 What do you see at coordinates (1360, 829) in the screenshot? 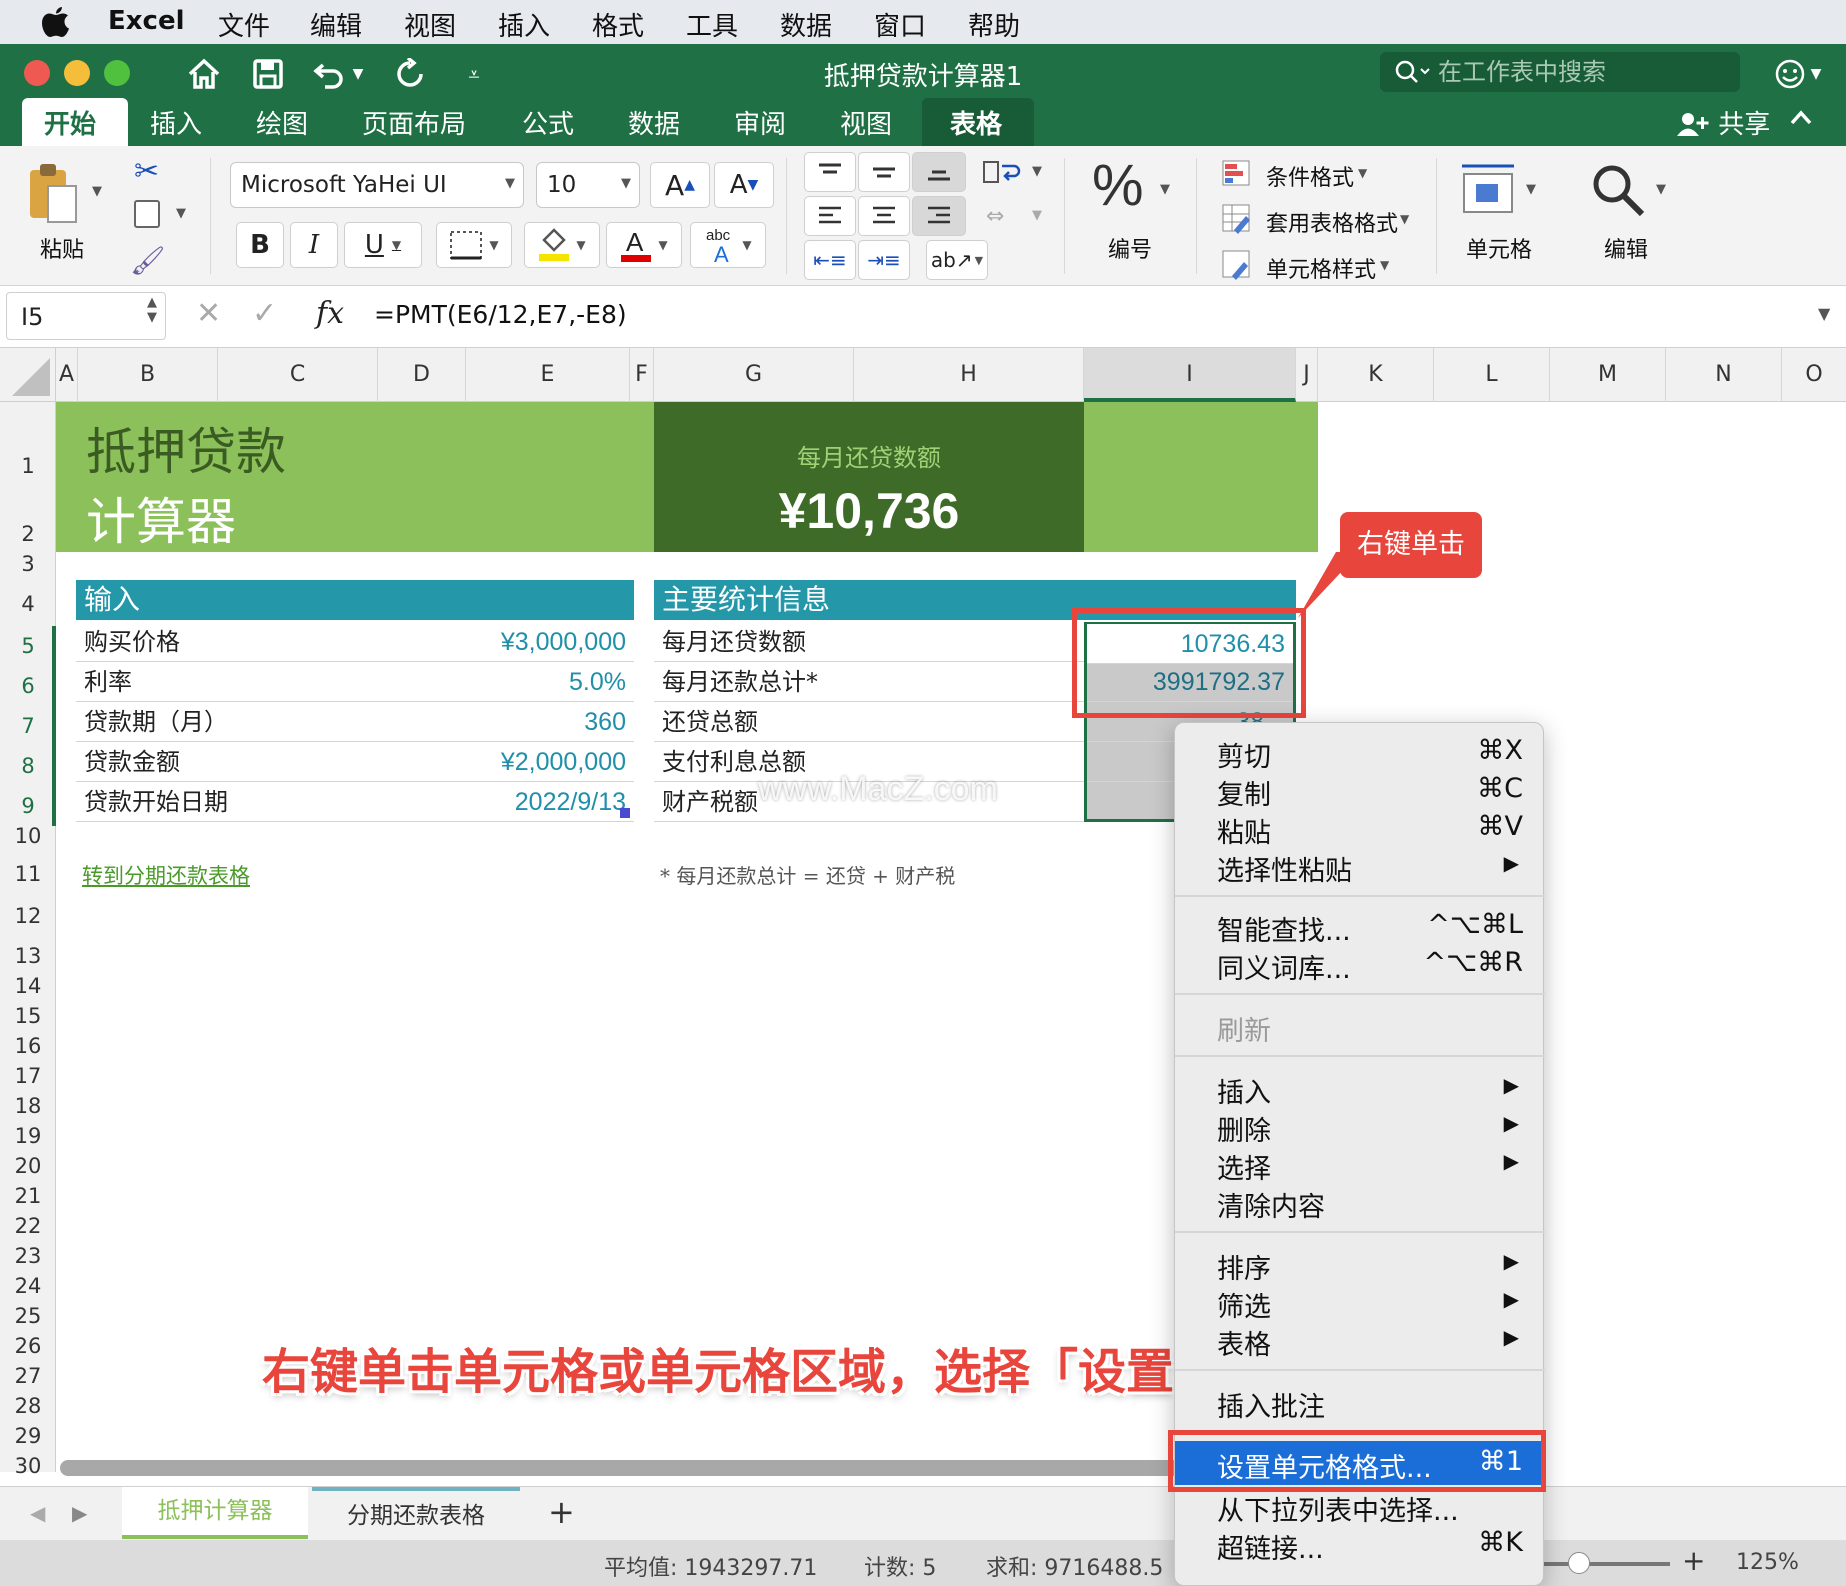
I see `menu-item-paste: 粘贴 ⌘V` at bounding box center [1360, 829].